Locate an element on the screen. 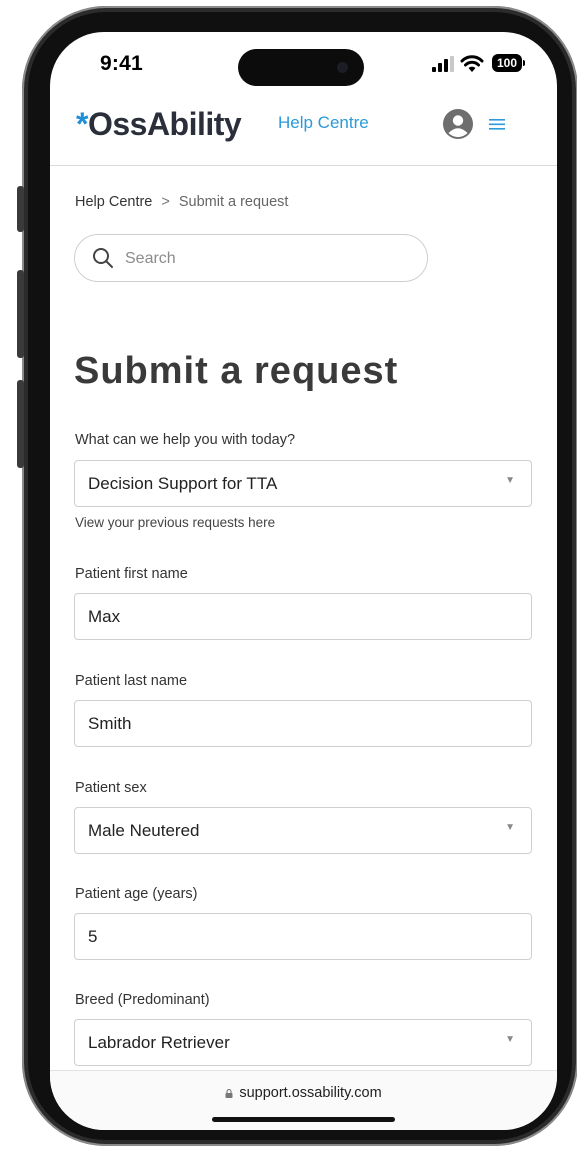 This screenshot has height=1152, width=577. sex-value: Male Neutered is located at coordinates (144, 830).